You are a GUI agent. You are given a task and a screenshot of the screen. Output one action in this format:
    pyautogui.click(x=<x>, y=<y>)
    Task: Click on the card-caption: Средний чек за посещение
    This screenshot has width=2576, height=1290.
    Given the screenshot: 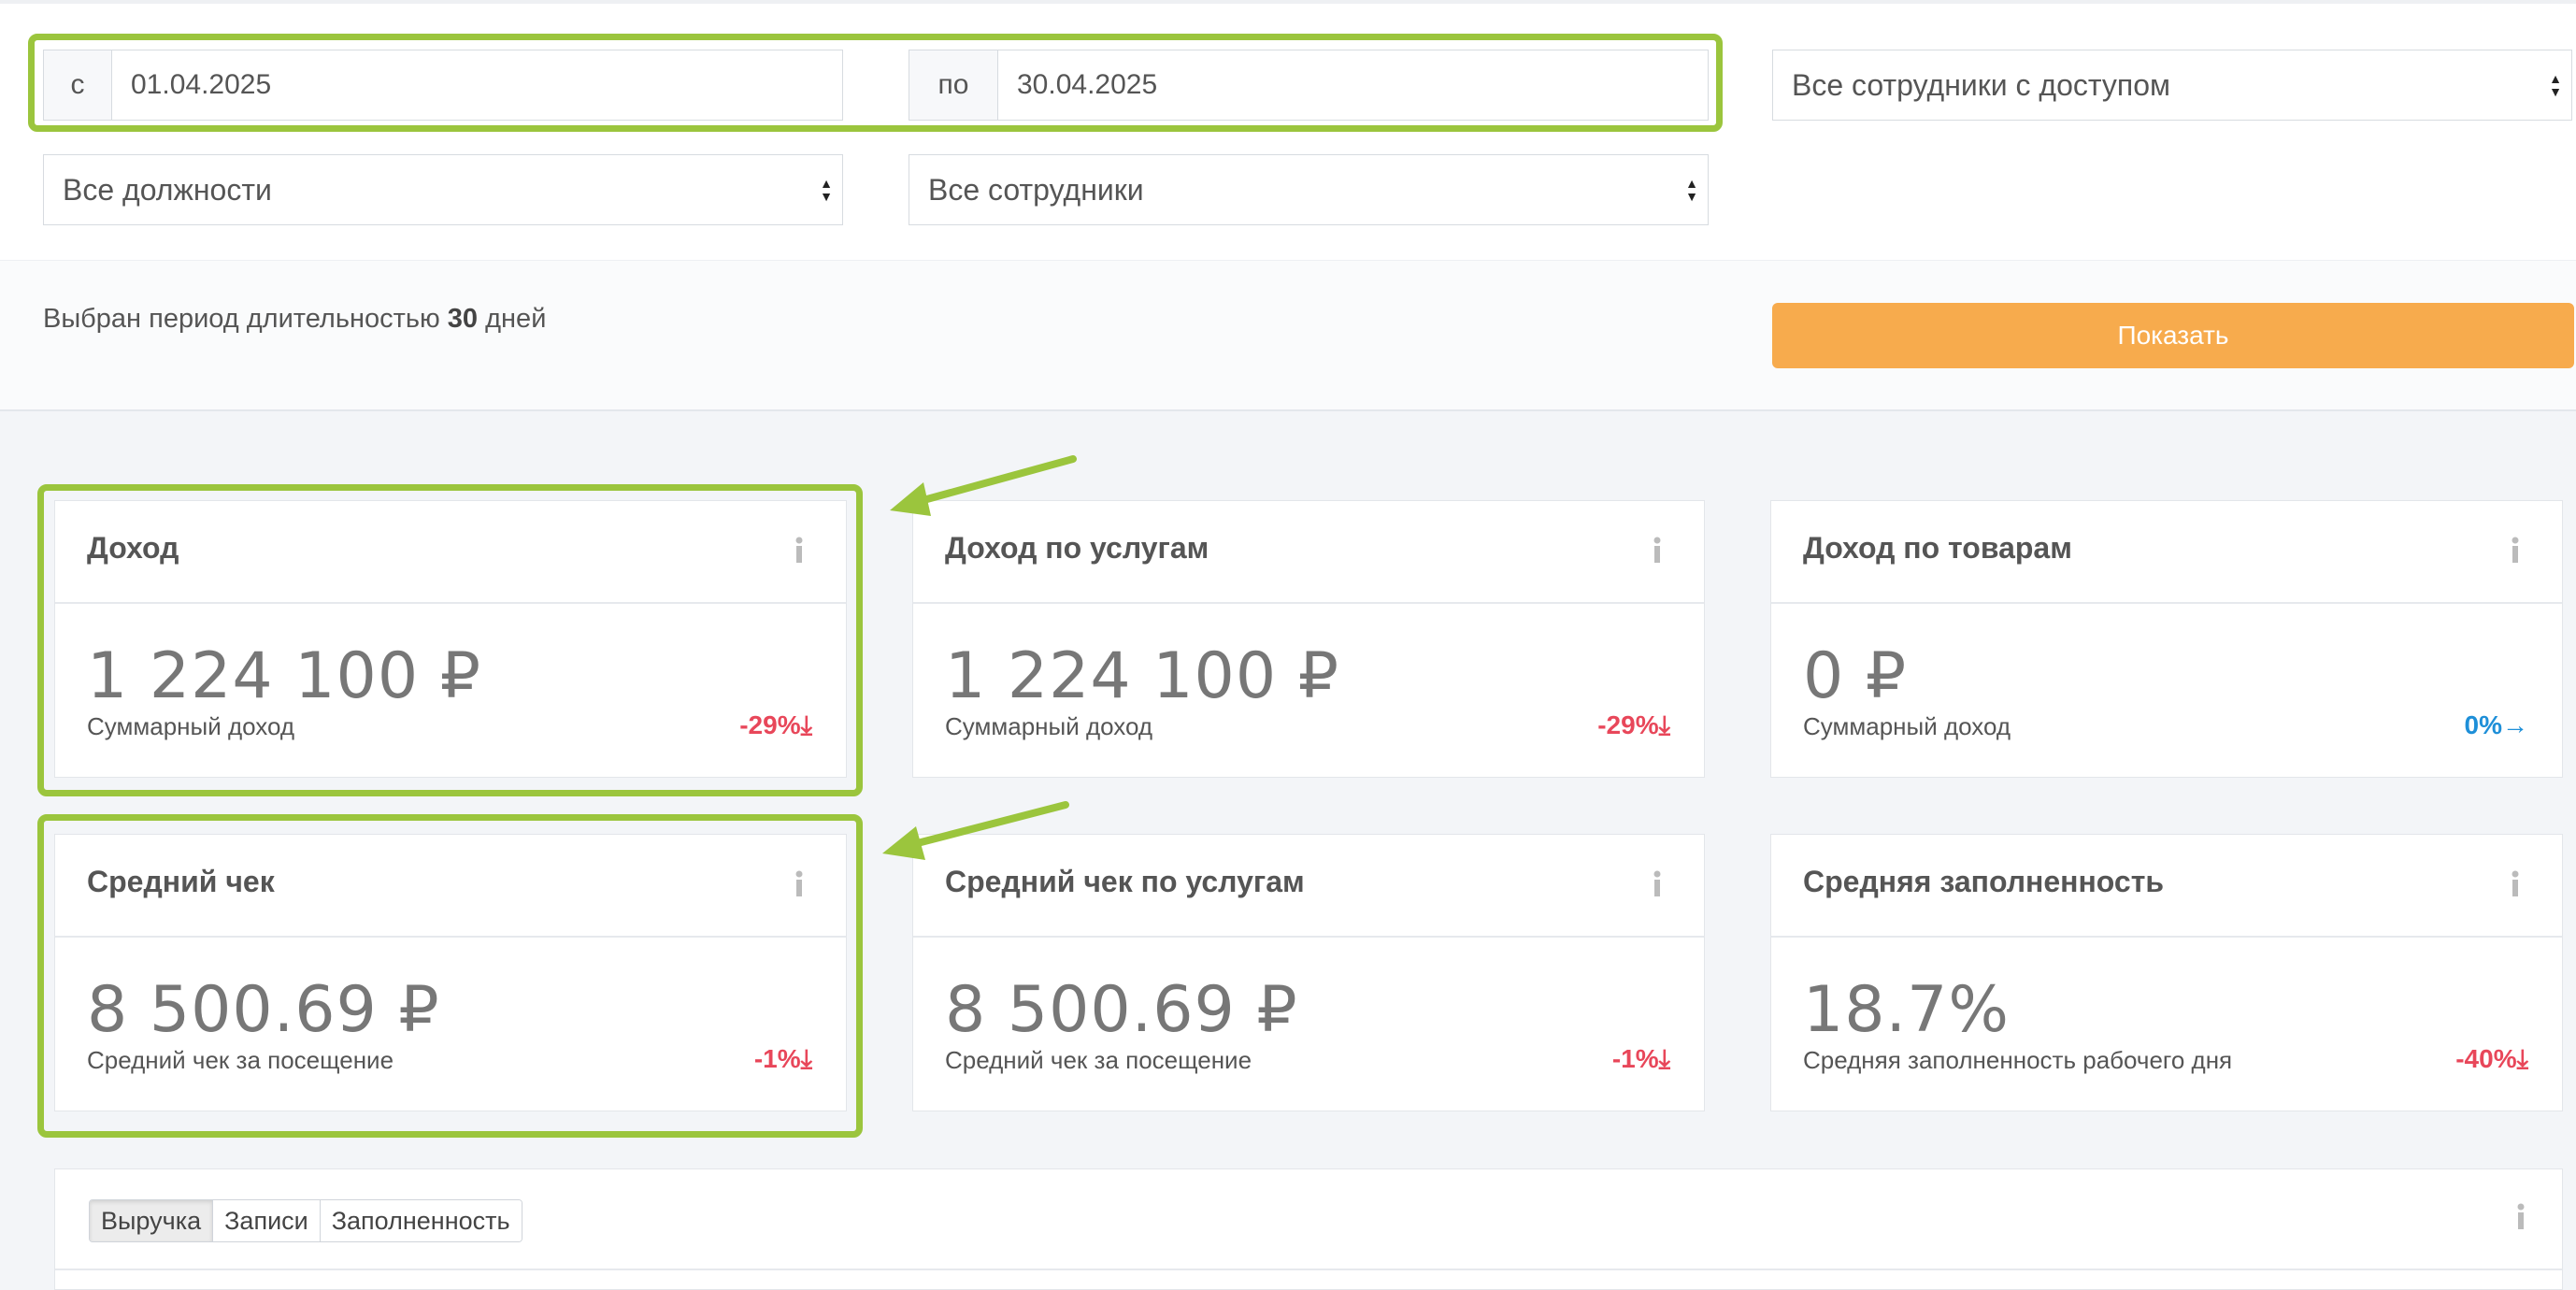 What is the action you would take?
    pyautogui.click(x=1098, y=1060)
    